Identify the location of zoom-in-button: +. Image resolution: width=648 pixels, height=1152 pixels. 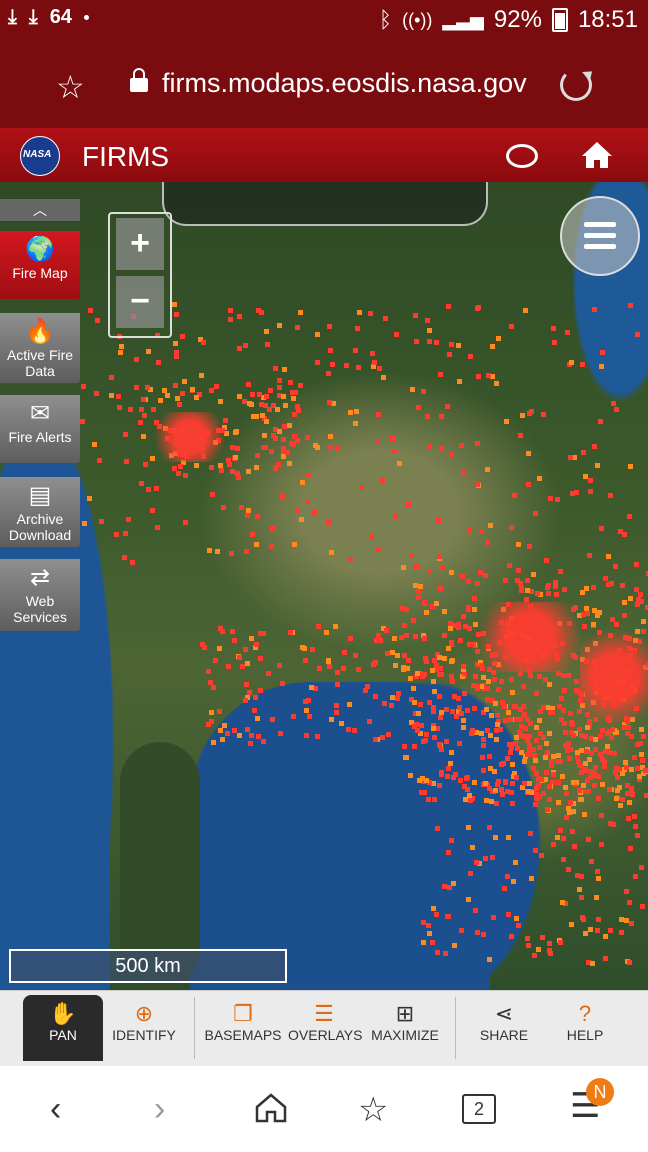
(140, 244).